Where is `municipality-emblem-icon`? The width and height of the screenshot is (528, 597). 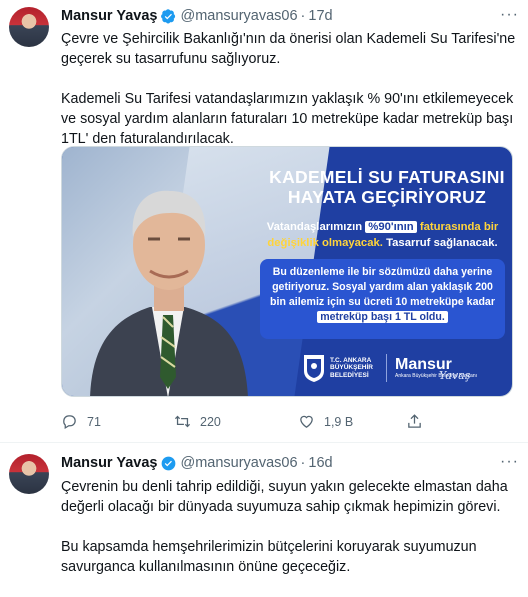 municipality-emblem-icon is located at coordinates (314, 368).